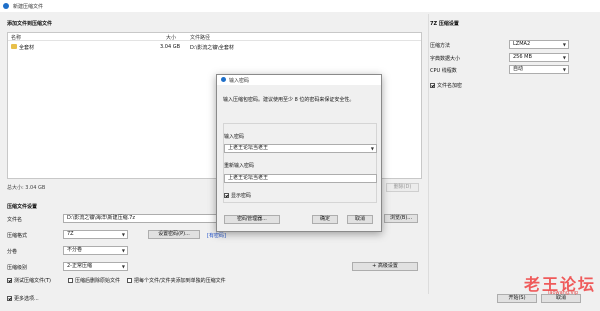 This screenshot has width=600, height=311. What do you see at coordinates (200, 37) in the screenshot?
I see `column-path: 文件路径` at bounding box center [200, 37].